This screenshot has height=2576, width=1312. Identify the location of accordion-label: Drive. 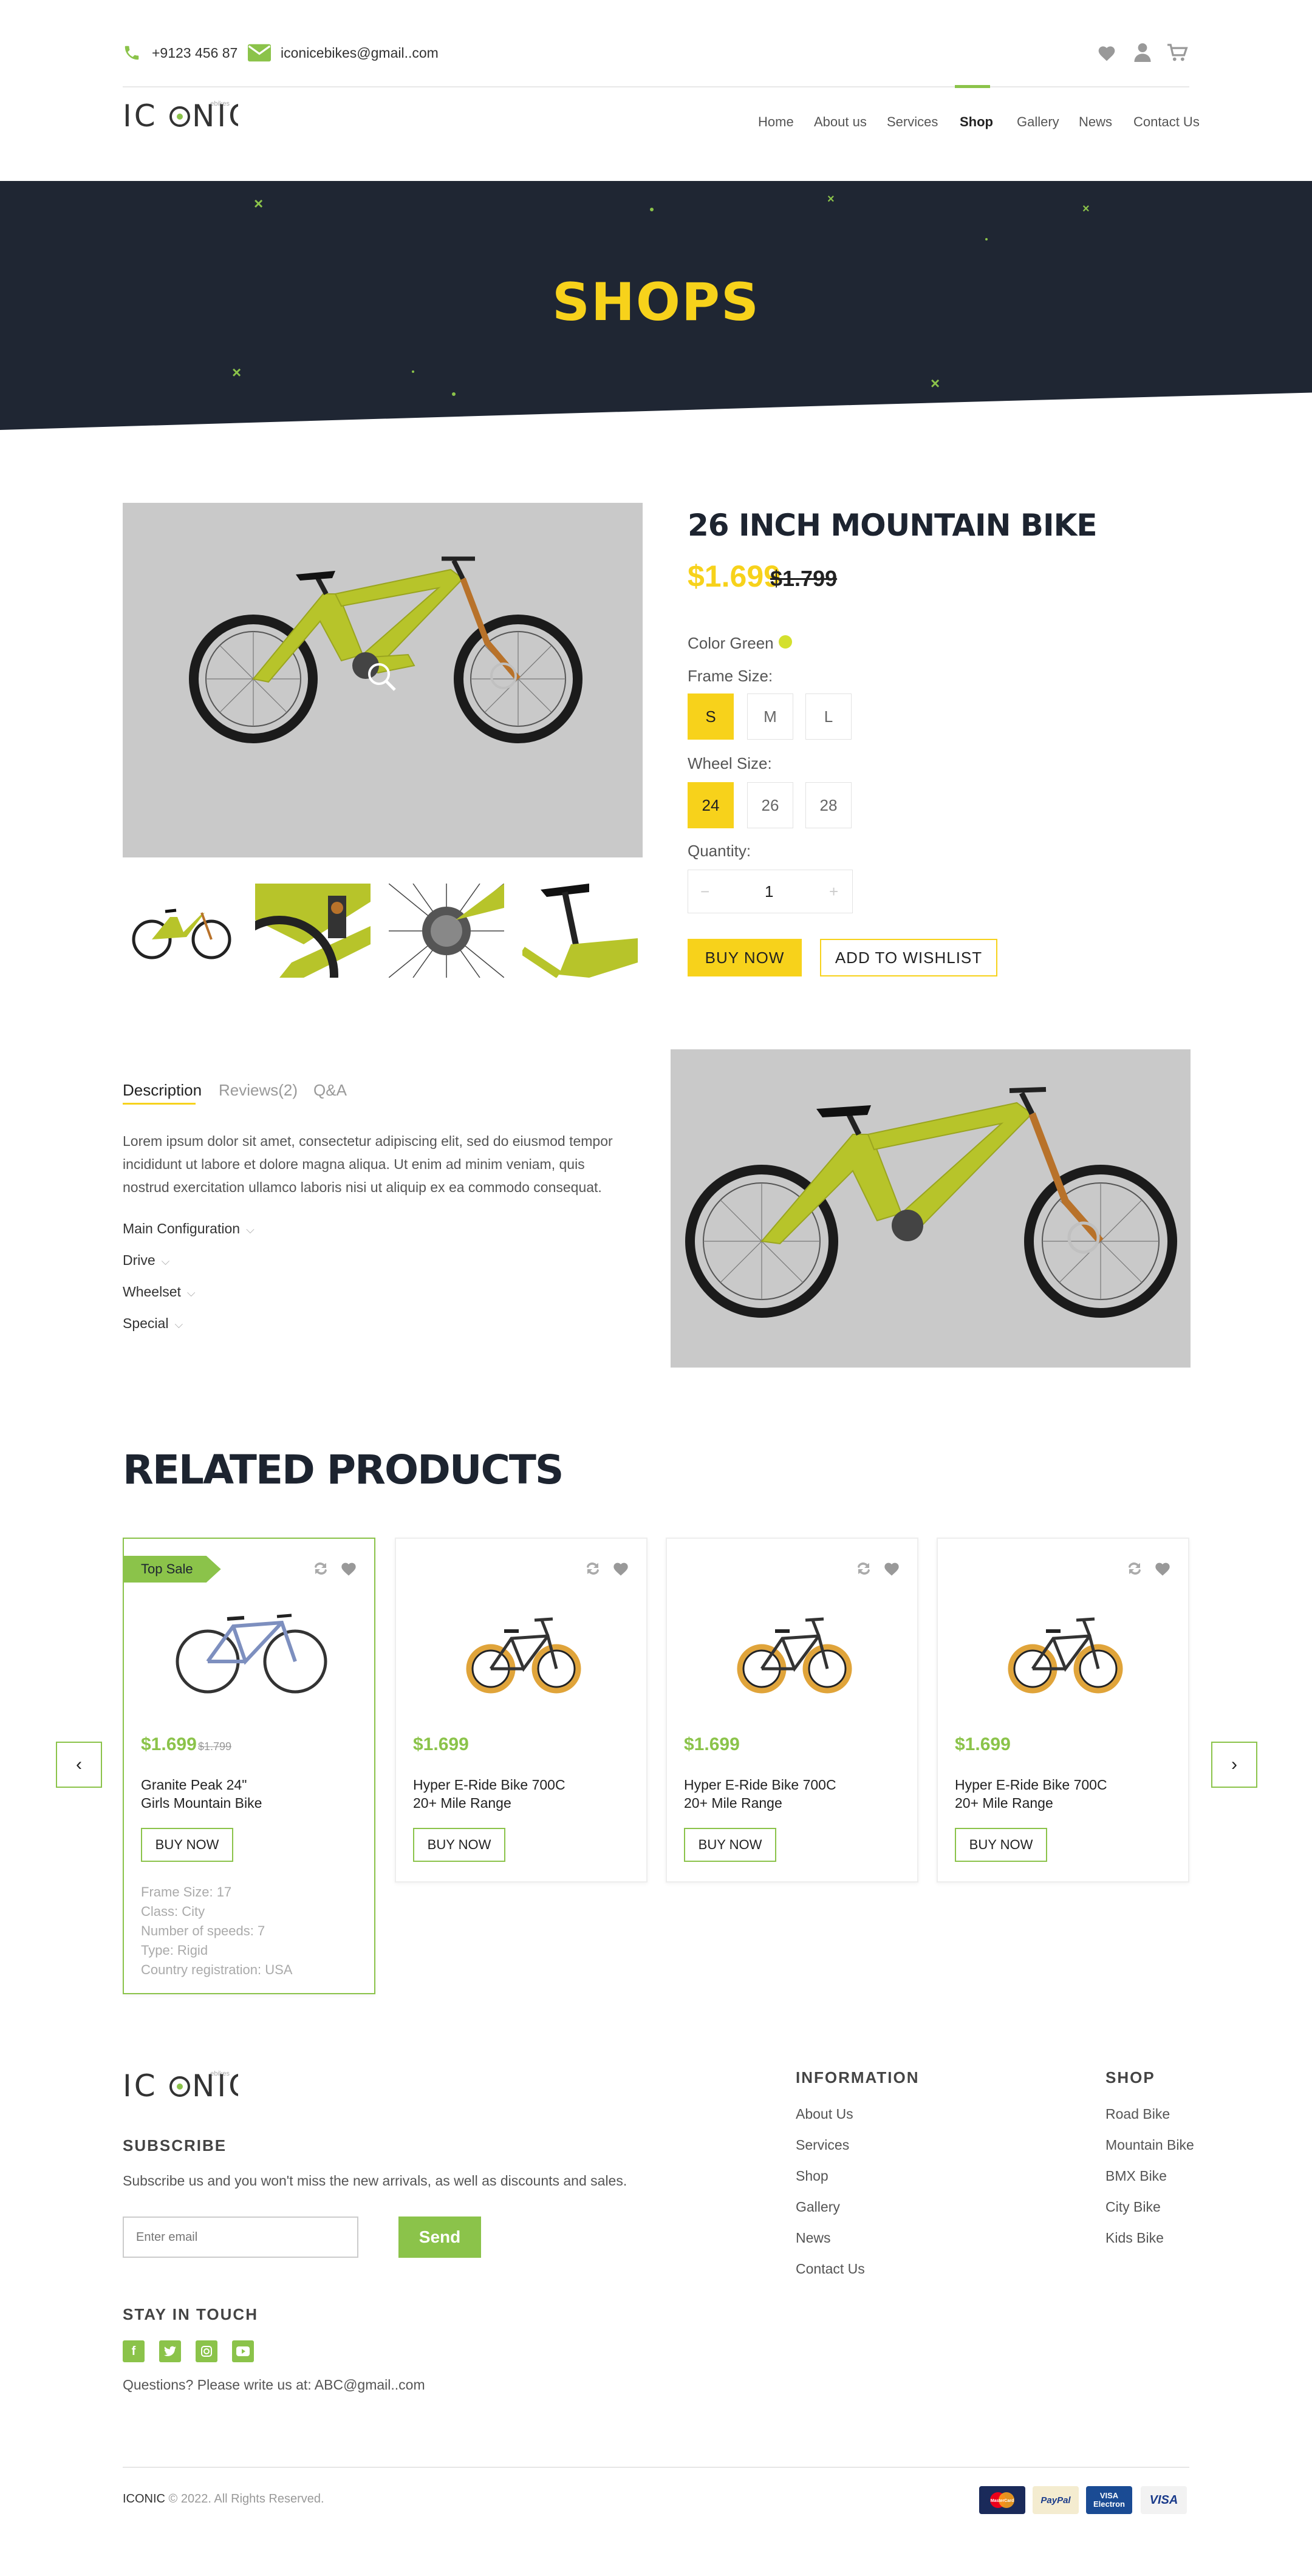
(139, 1260).